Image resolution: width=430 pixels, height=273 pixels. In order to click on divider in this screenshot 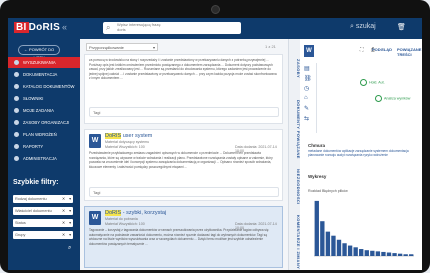, I will do `click(316, 98)`.